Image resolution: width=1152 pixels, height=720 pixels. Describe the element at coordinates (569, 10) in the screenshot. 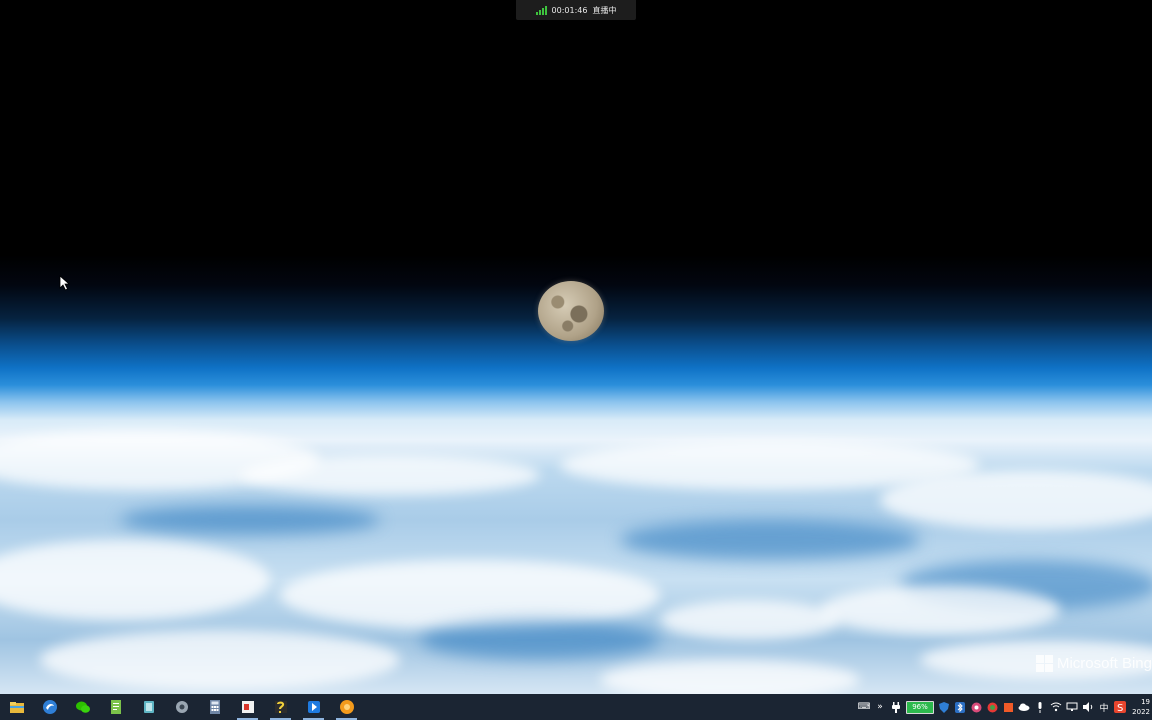

I see `live-timer: 00:01:46` at that location.